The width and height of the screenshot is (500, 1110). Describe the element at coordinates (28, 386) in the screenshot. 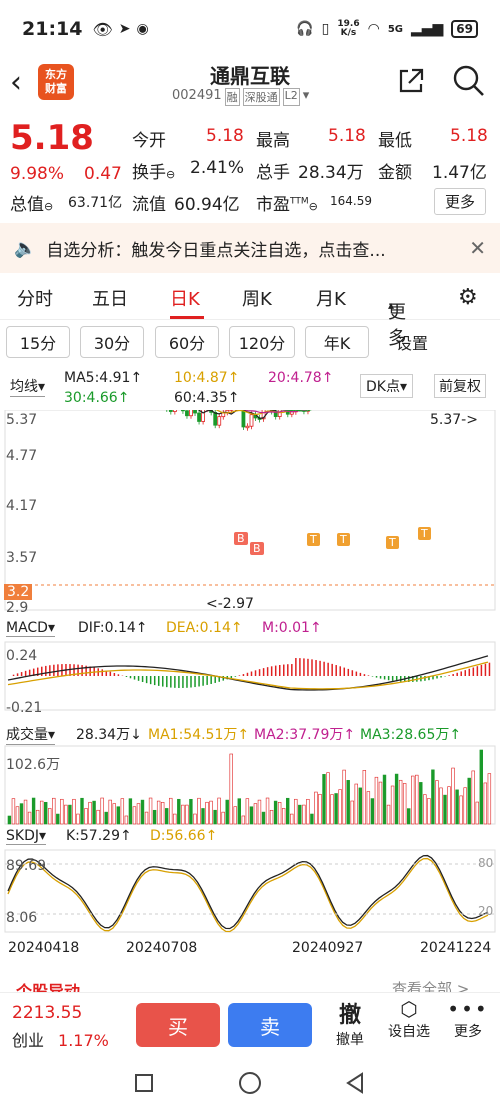

I see `indicator-select: 均线▾` at that location.